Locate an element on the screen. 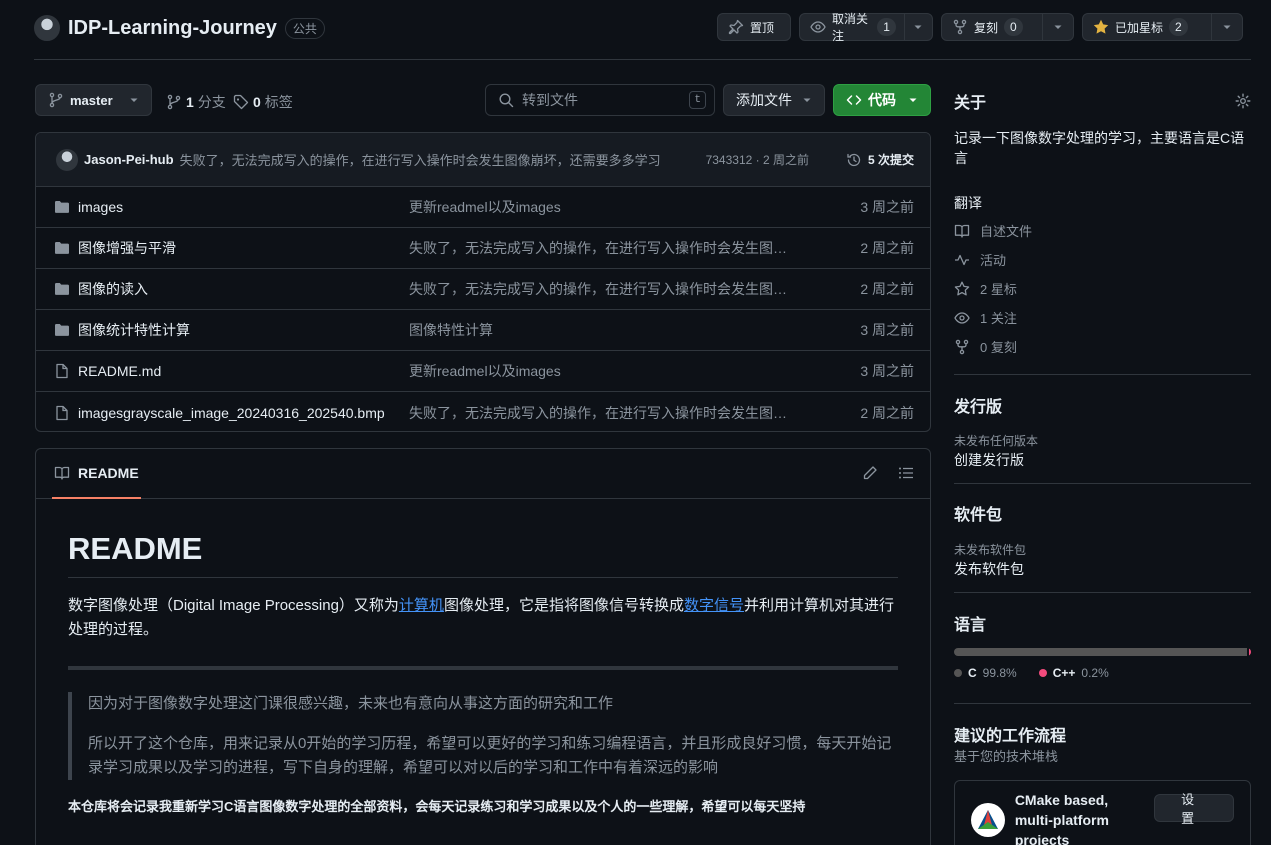 This screenshot has height=845, width=1271. language-item: C++ 0.2% is located at coordinates (1073, 673).